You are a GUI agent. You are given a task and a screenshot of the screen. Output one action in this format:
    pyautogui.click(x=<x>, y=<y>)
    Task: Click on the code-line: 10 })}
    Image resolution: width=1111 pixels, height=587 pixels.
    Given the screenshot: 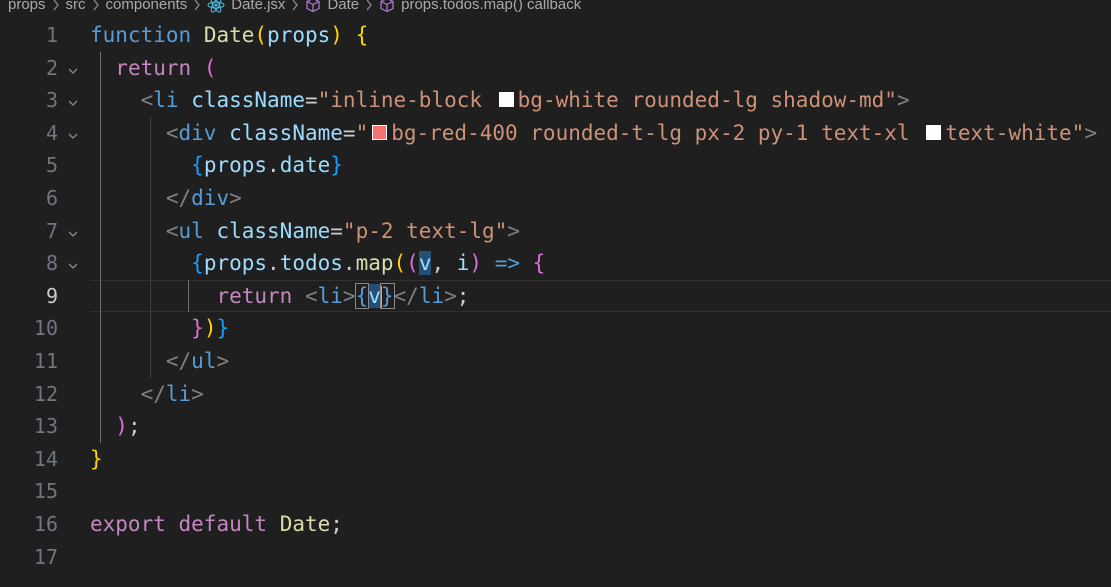 What is the action you would take?
    pyautogui.click(x=555, y=328)
    